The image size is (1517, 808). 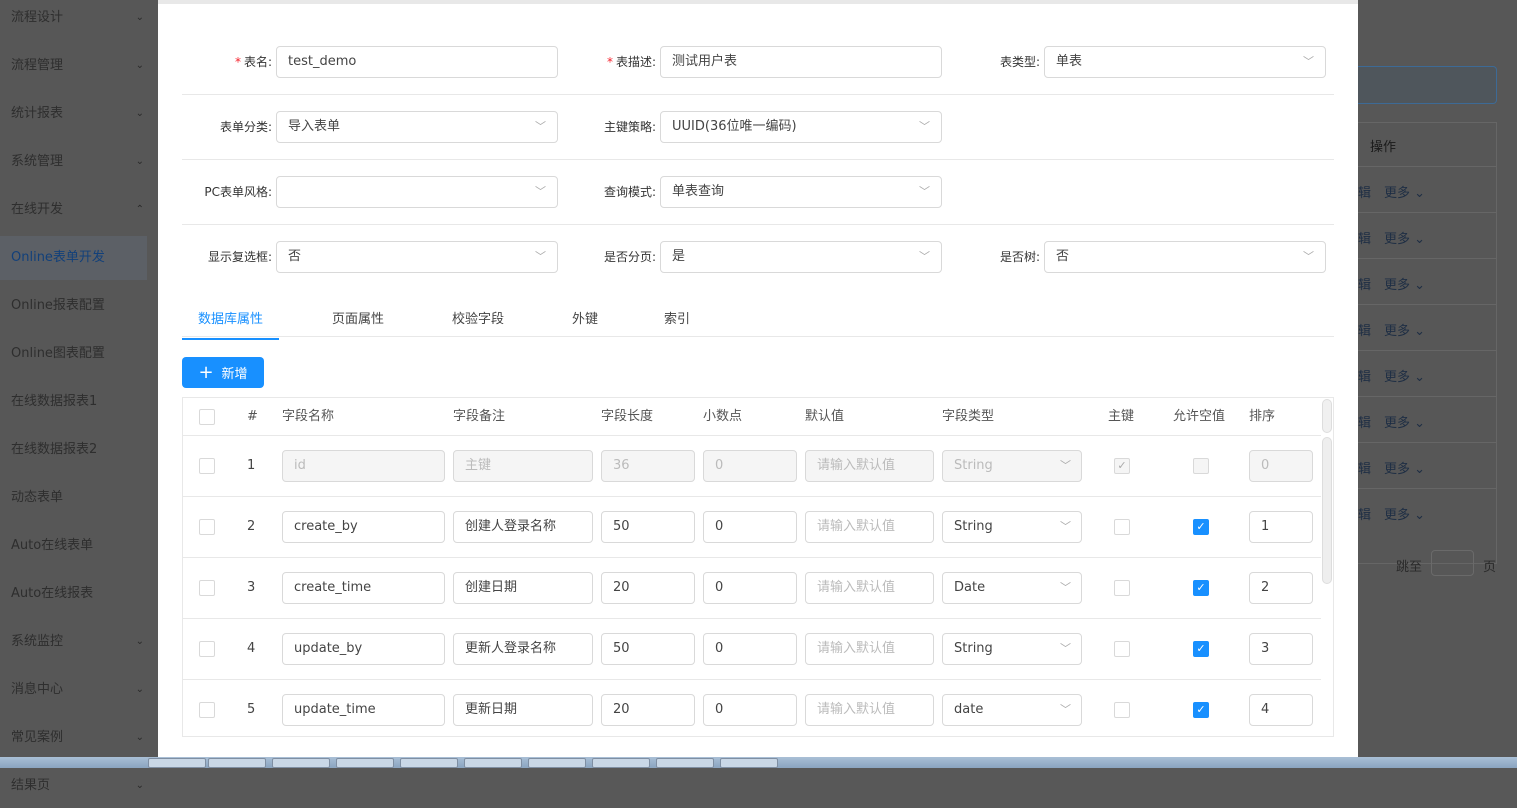 I want to click on field-remark-input: 更新日期, so click(x=523, y=710).